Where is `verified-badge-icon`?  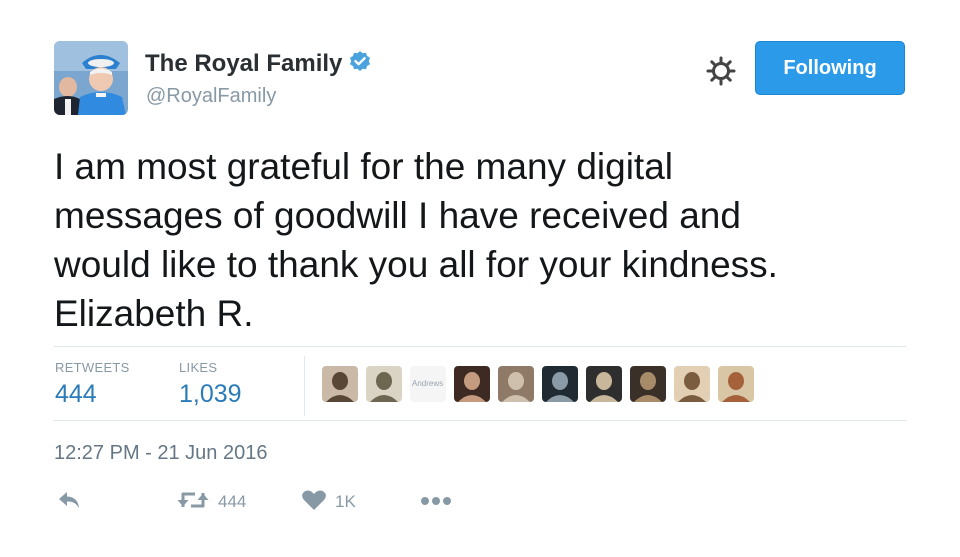 verified-badge-icon is located at coordinates (360, 62).